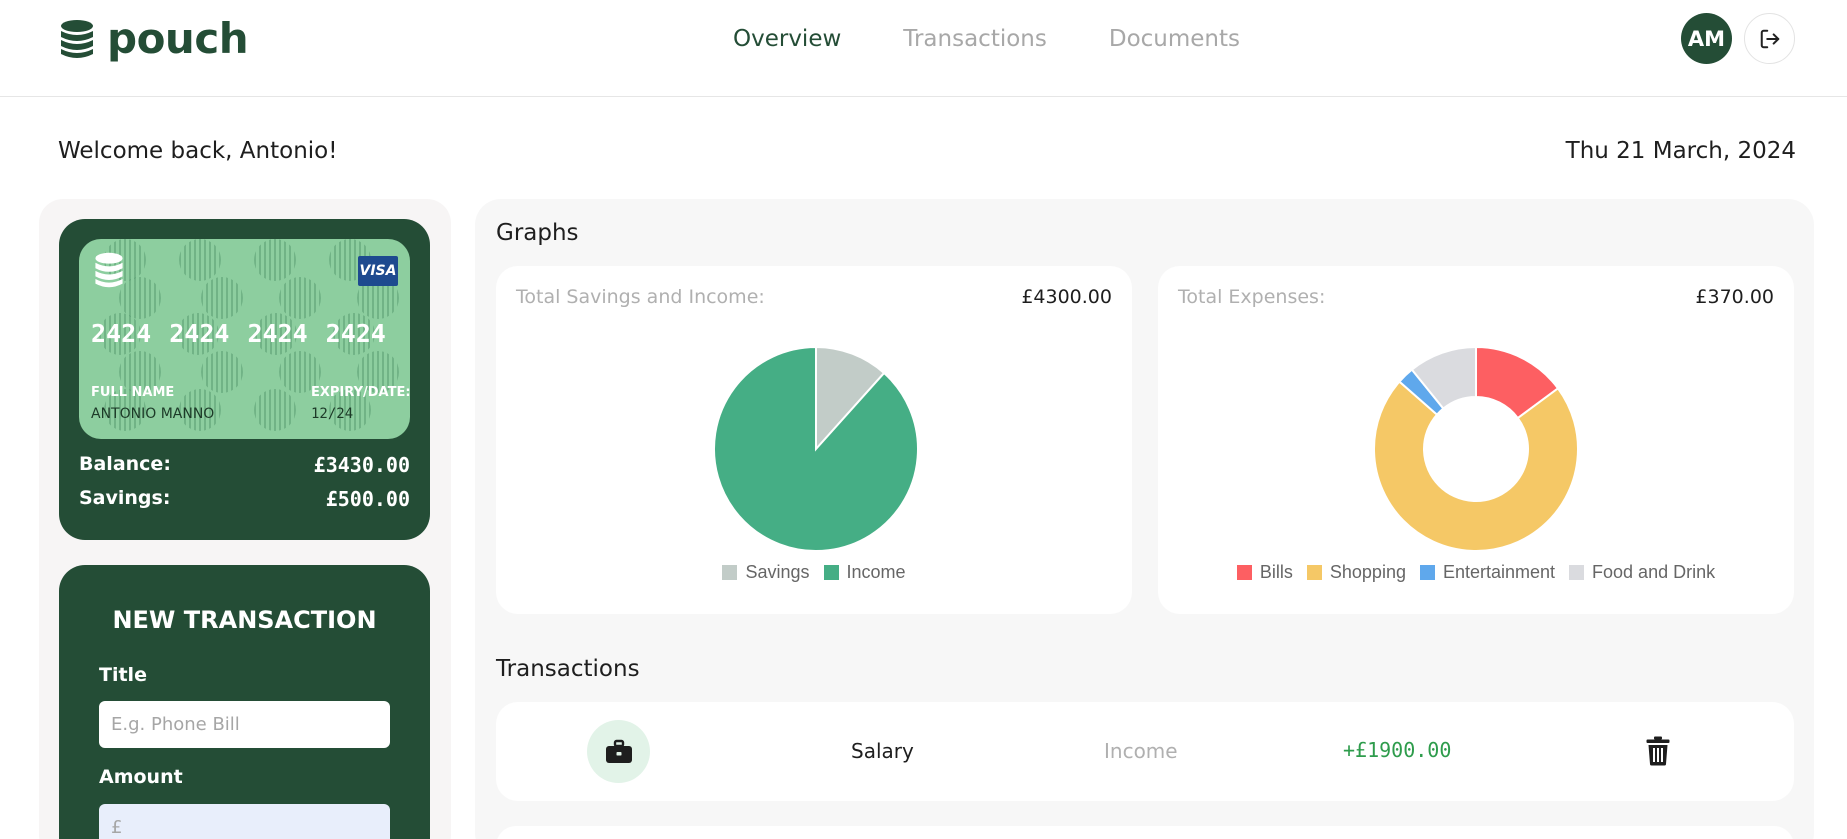 Image resolution: width=1847 pixels, height=839 pixels. What do you see at coordinates (537, 233) in the screenshot?
I see `graphs-title: Graphs` at bounding box center [537, 233].